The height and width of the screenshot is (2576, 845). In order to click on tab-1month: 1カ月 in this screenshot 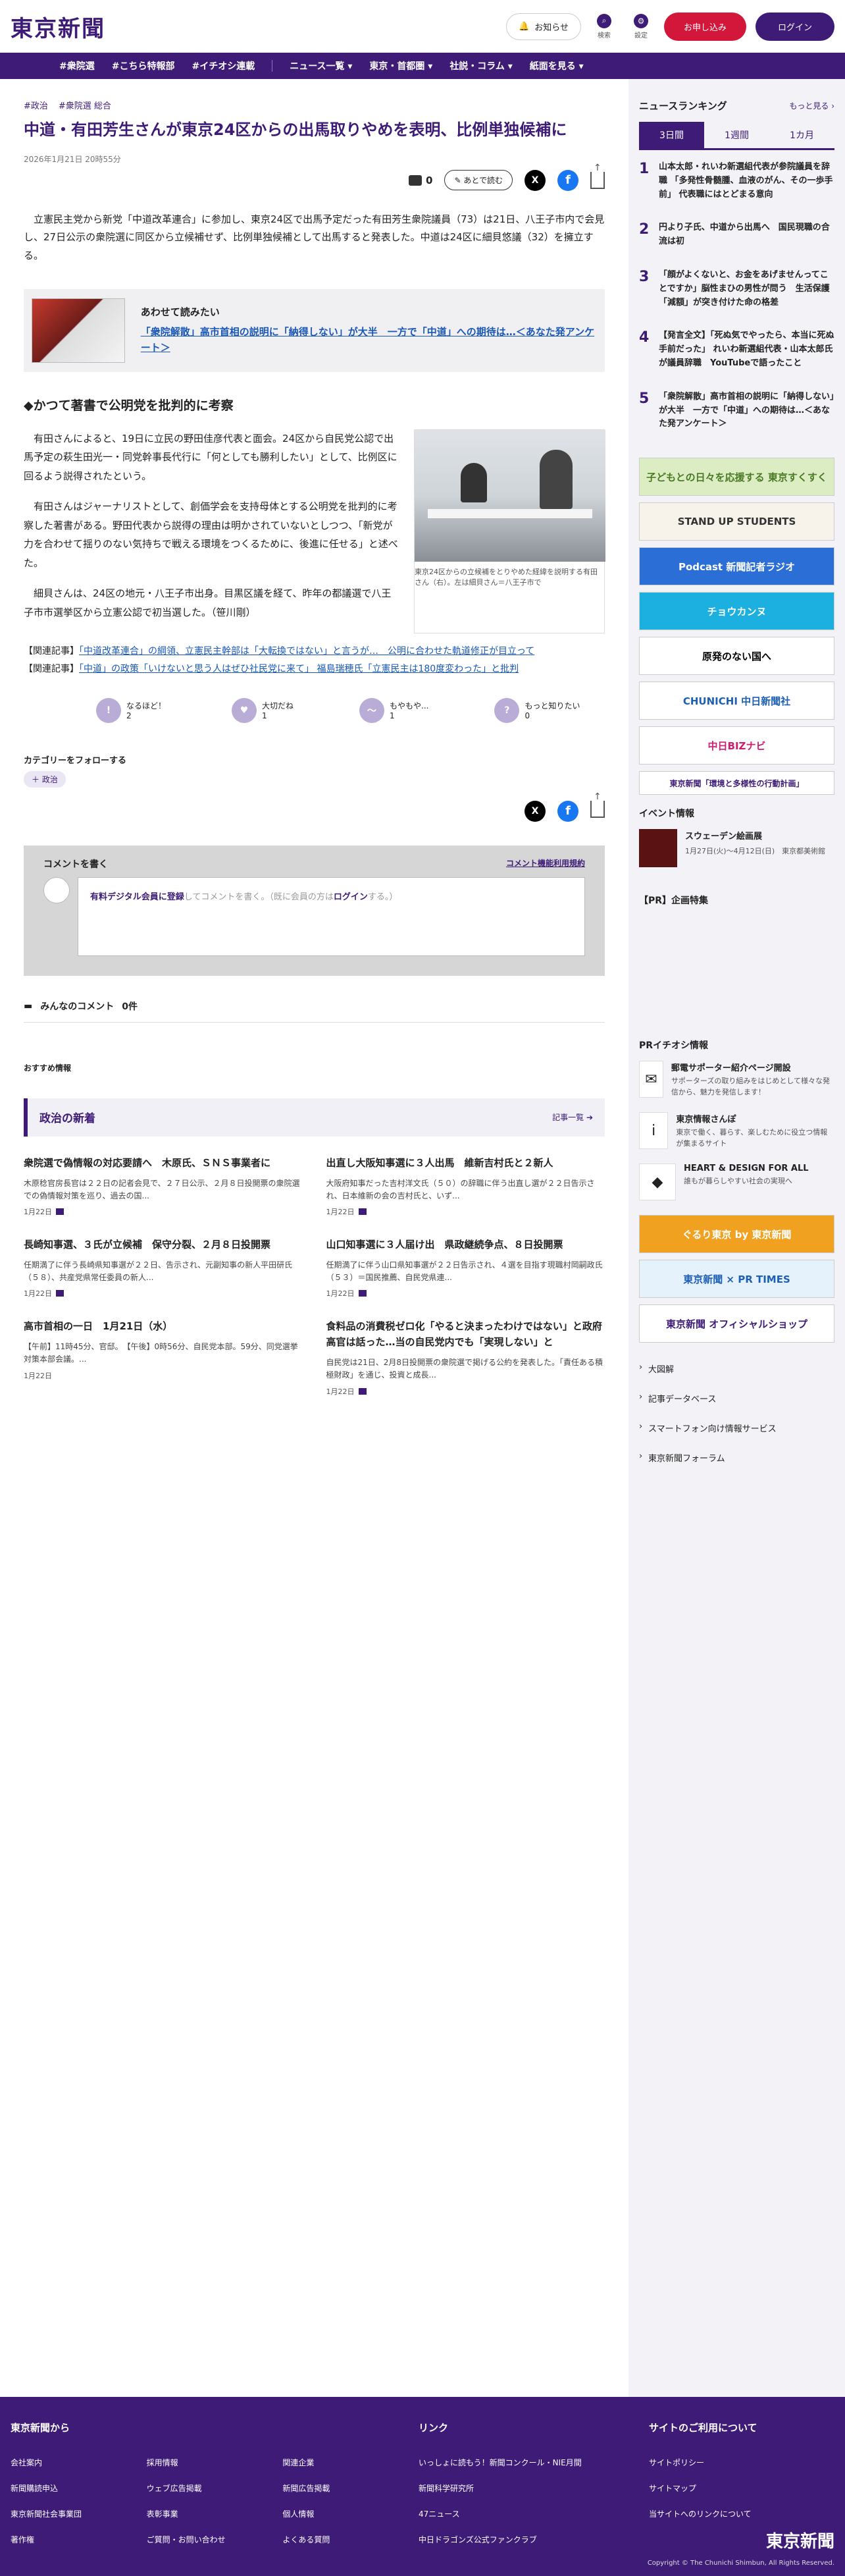, I will do `click(802, 135)`.